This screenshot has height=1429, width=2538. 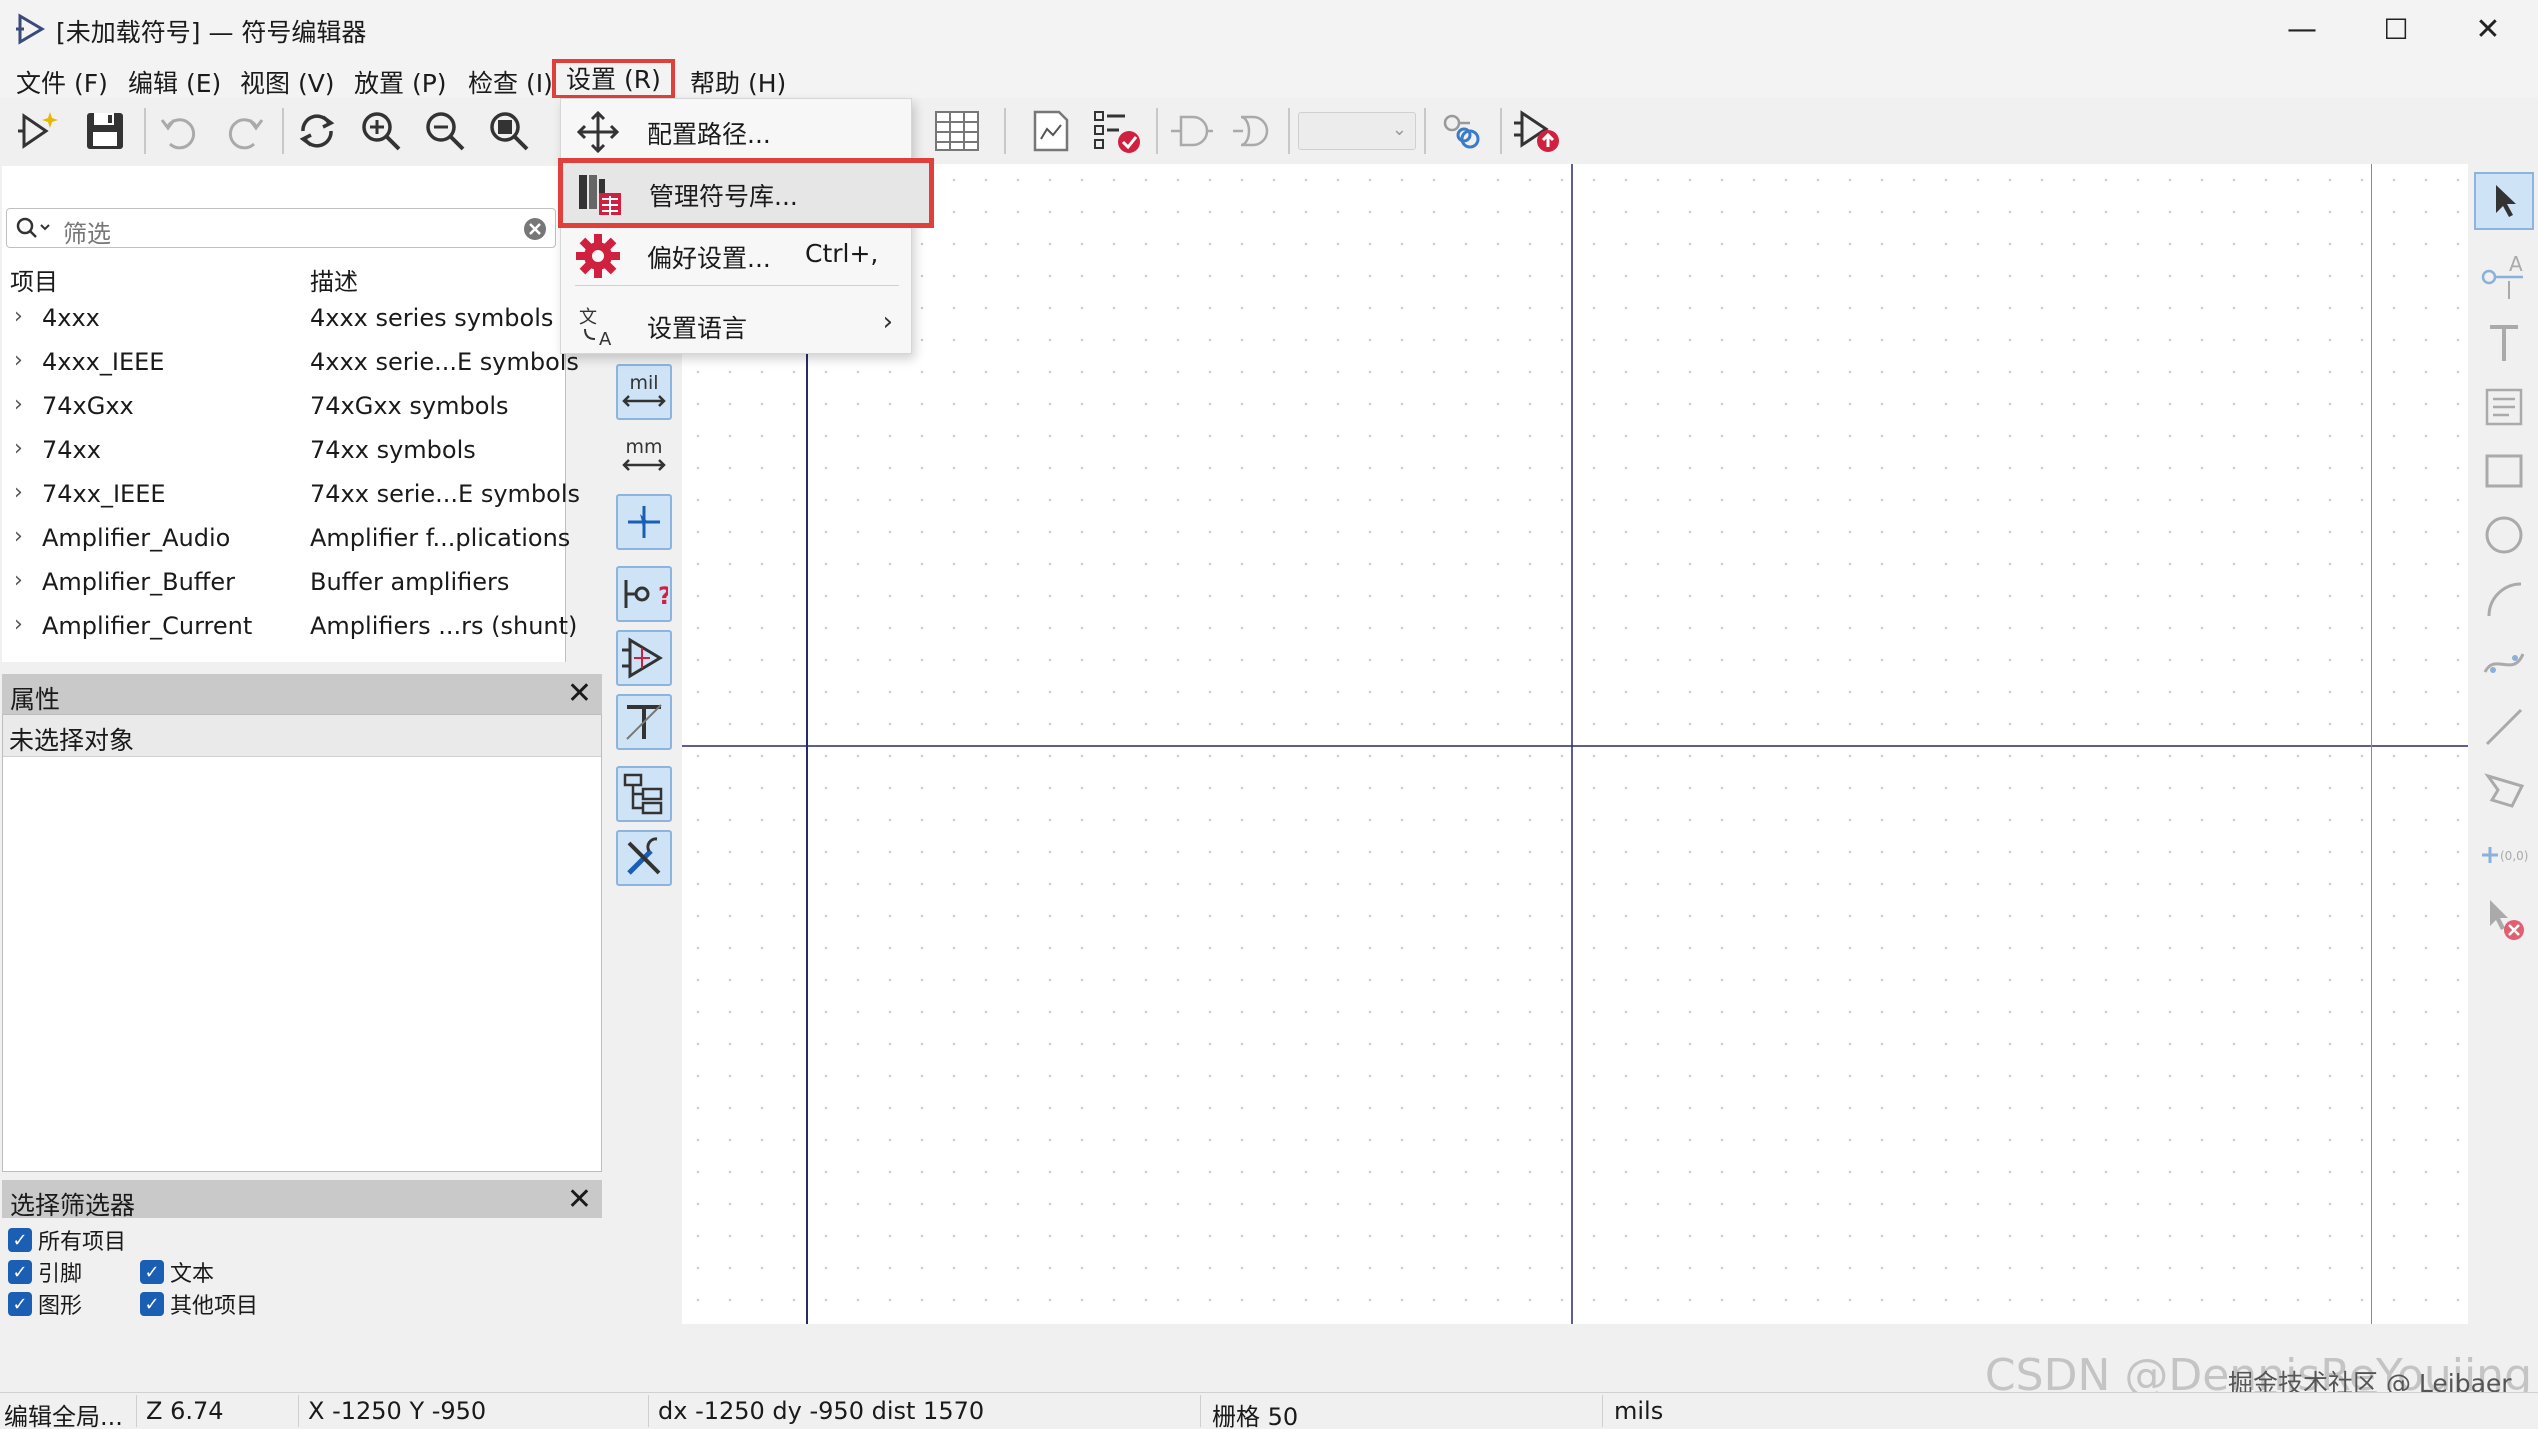 What do you see at coordinates (2504, 277) in the screenshot?
I see `add-pin-icon: A` at bounding box center [2504, 277].